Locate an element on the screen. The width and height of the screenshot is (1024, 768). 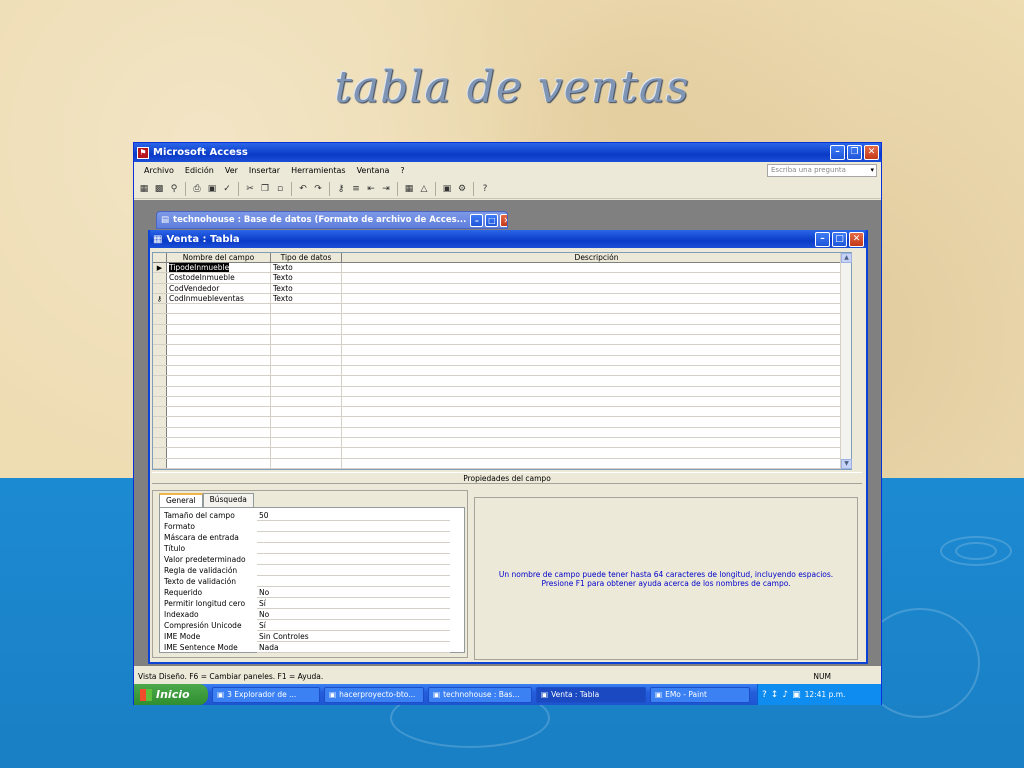
db-minimize-button: – is located at coordinates (477, 220).